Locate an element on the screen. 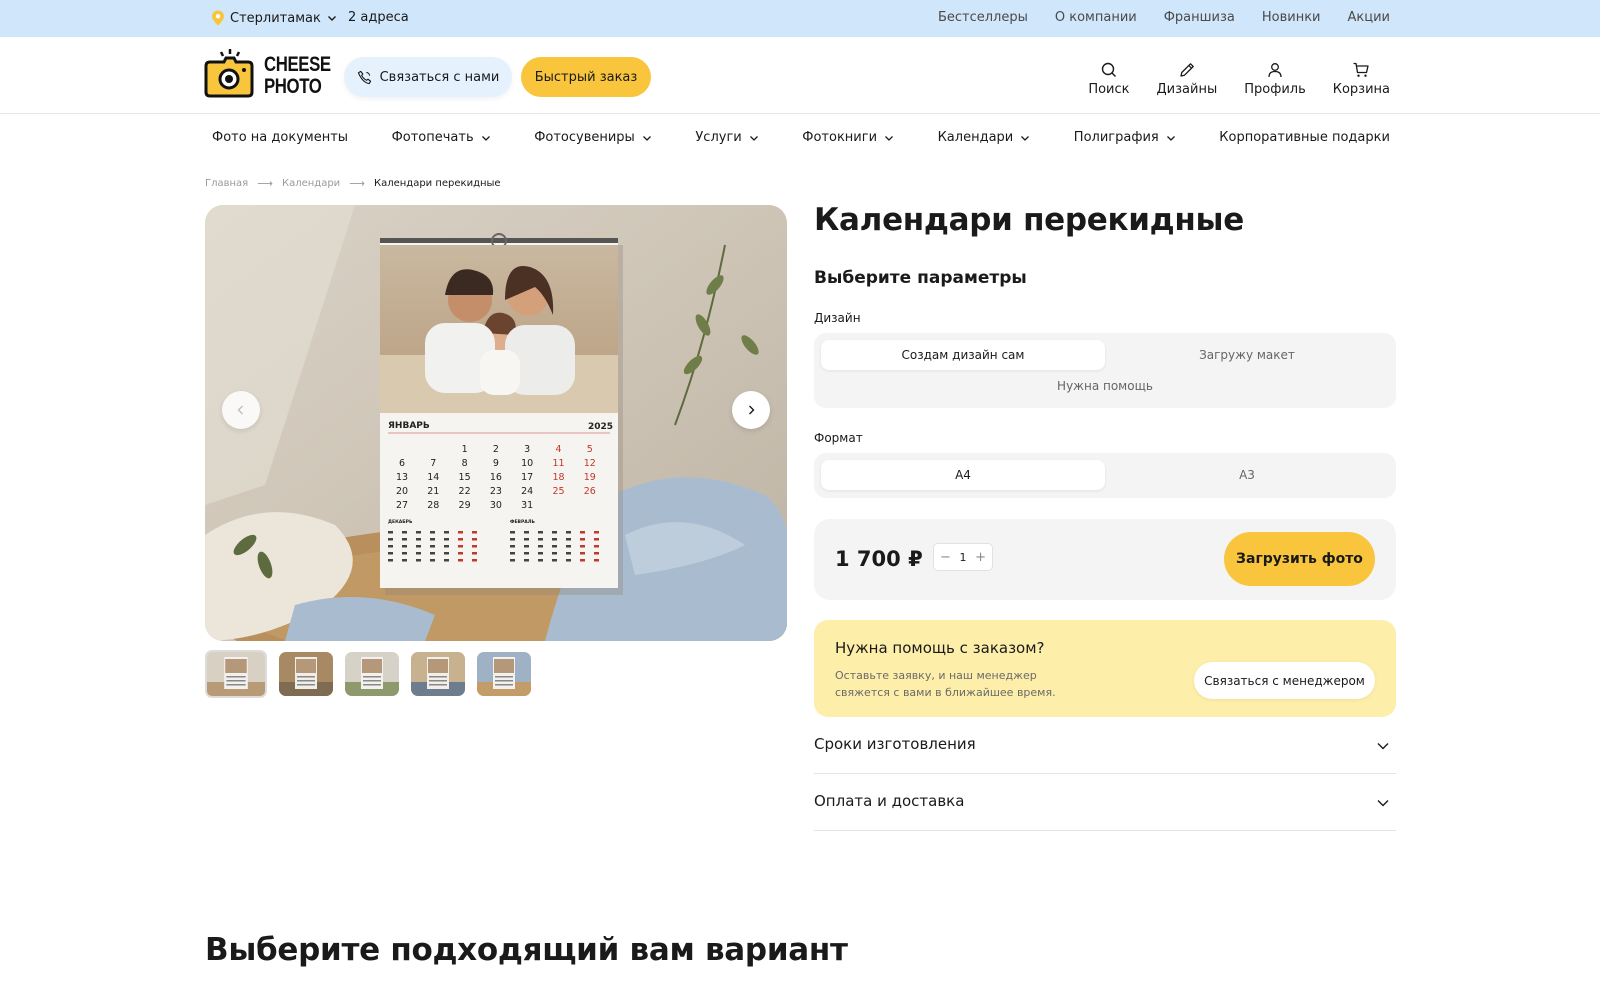 The width and height of the screenshot is (1600, 990). breadcrumb-calendars: Календари is located at coordinates (311, 183).